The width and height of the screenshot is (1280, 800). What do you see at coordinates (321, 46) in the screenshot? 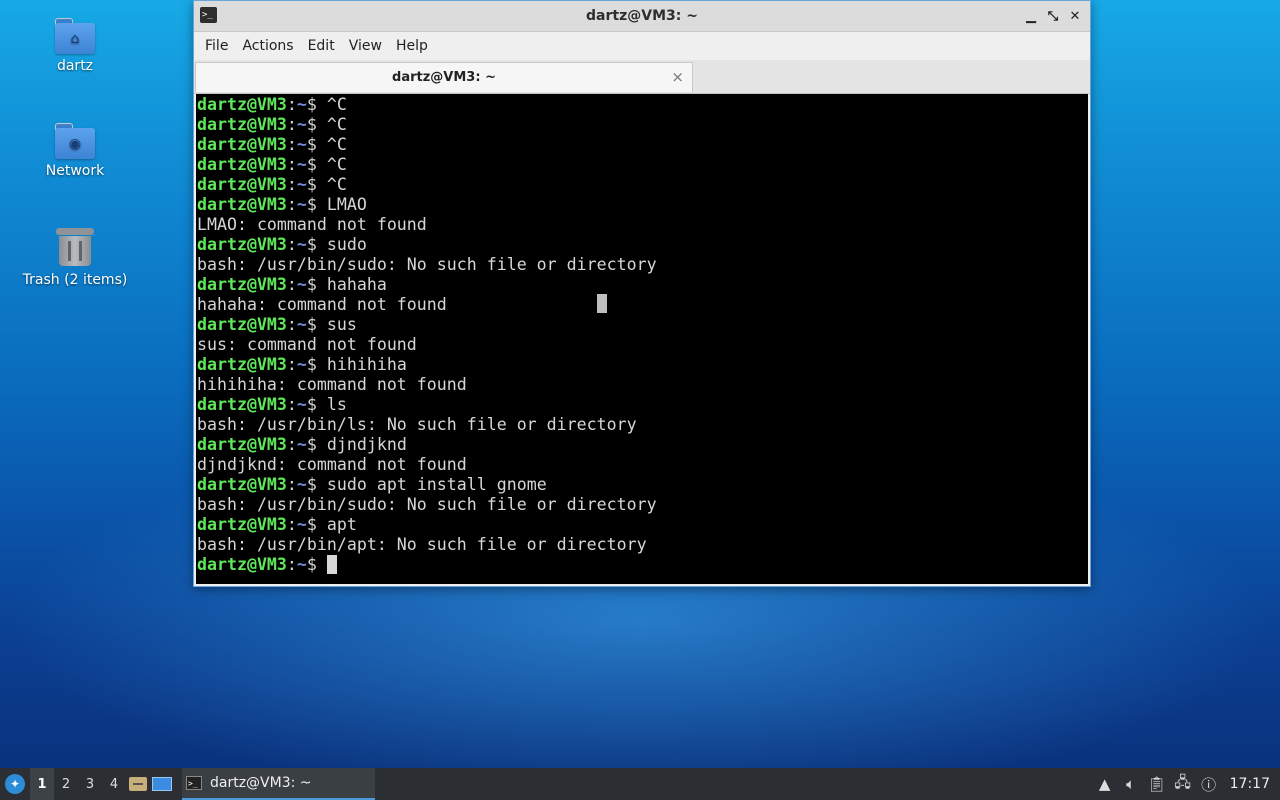
I see `menu-edit: Edit` at bounding box center [321, 46].